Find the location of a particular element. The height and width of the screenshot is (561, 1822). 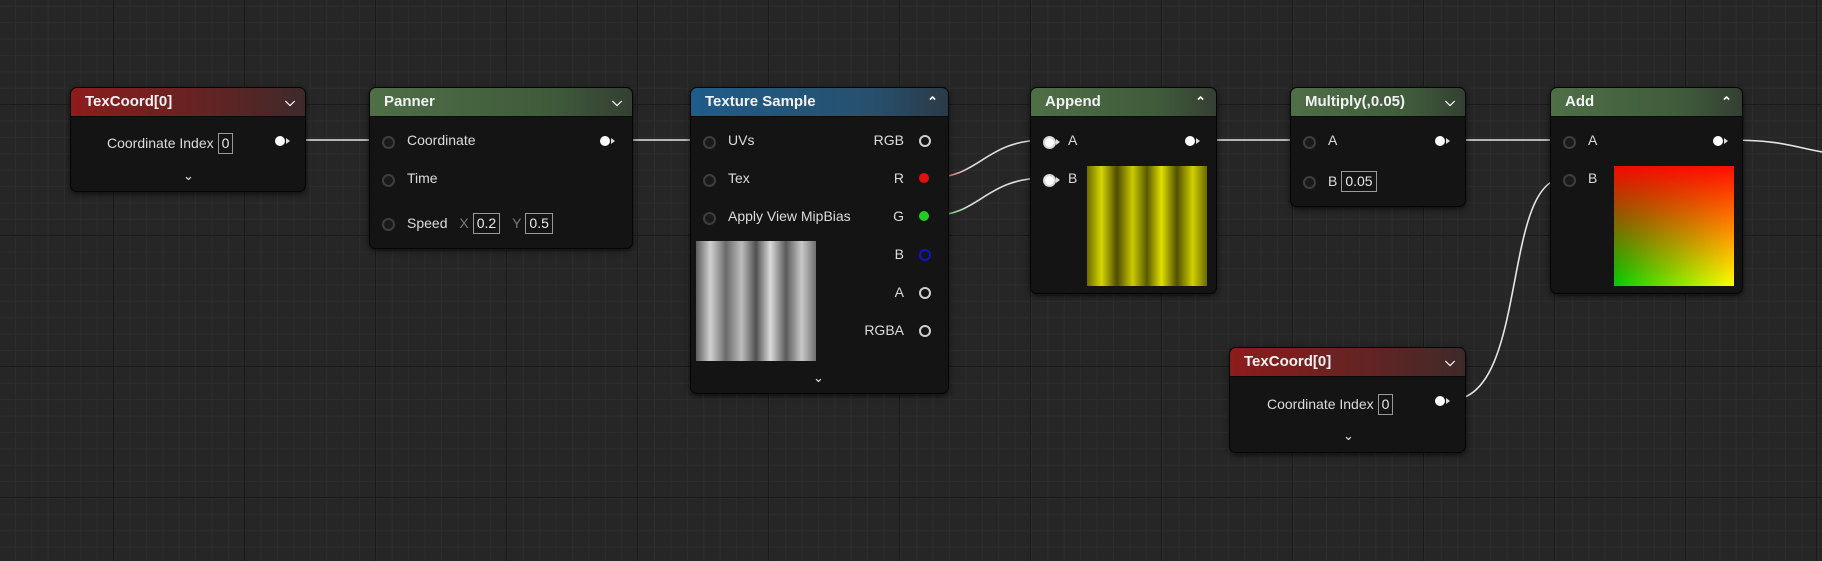

append-node: Append ⌃ A B is located at coordinates (1123, 190).